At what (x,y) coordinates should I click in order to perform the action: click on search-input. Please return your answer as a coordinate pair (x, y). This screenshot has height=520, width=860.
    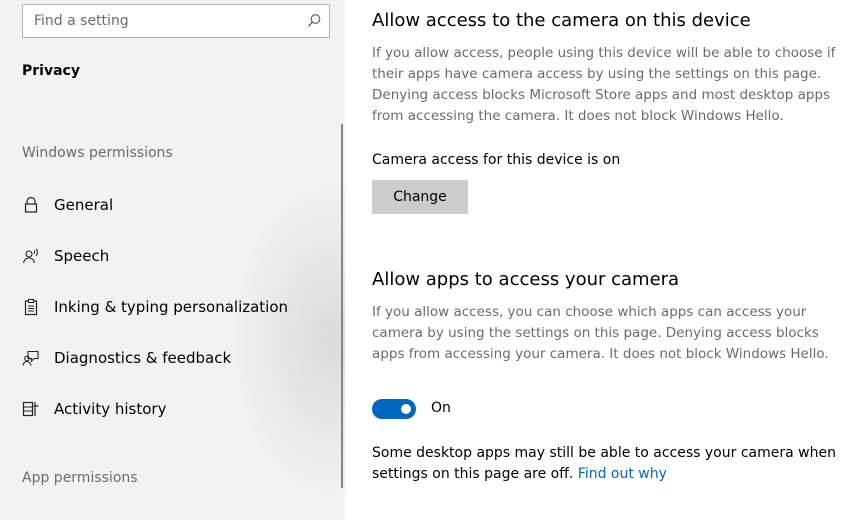
    Looking at the image, I should click on (163, 21).